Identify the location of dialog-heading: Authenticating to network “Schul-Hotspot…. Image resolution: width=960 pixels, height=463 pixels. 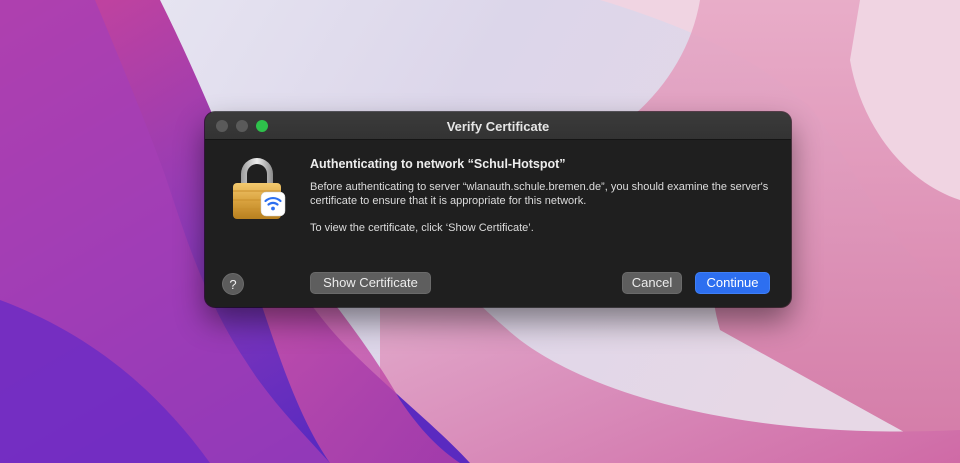
(438, 164).